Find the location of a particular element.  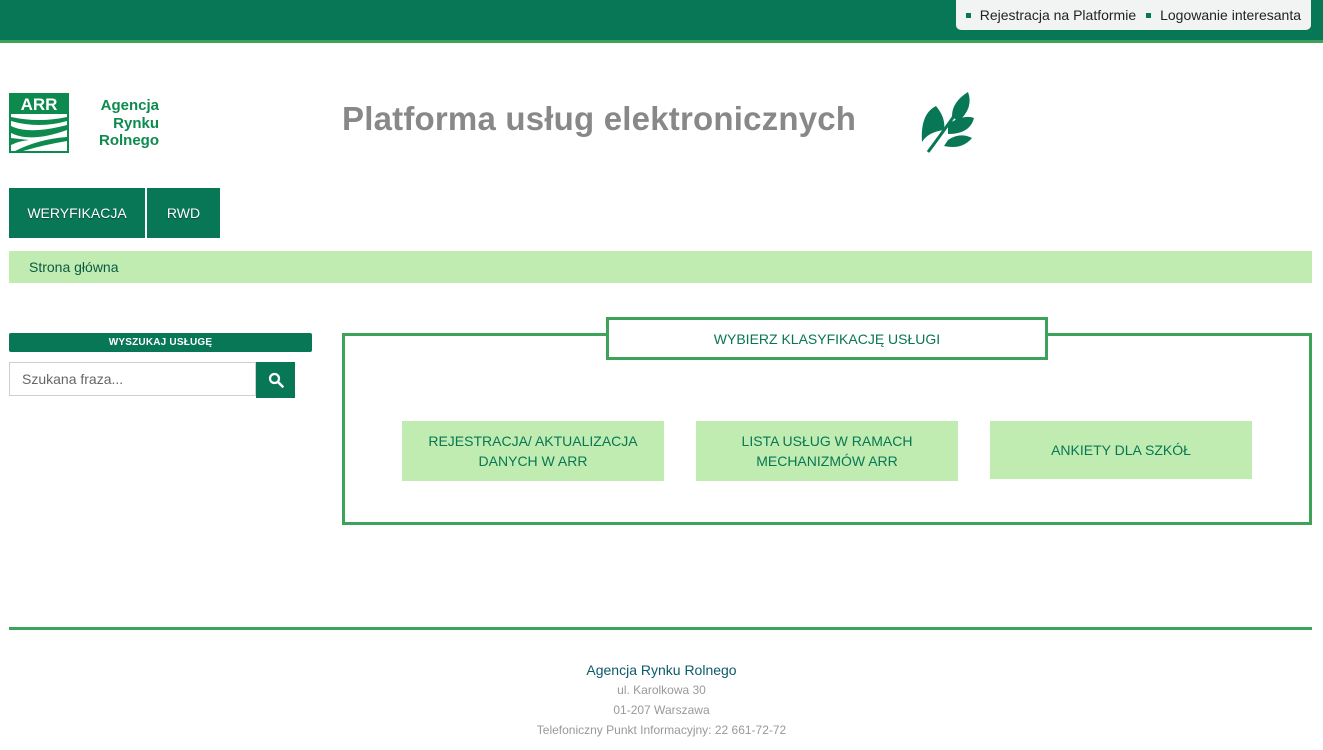

main-nav: WERYFIKACJA RWD is located at coordinates (115, 213).